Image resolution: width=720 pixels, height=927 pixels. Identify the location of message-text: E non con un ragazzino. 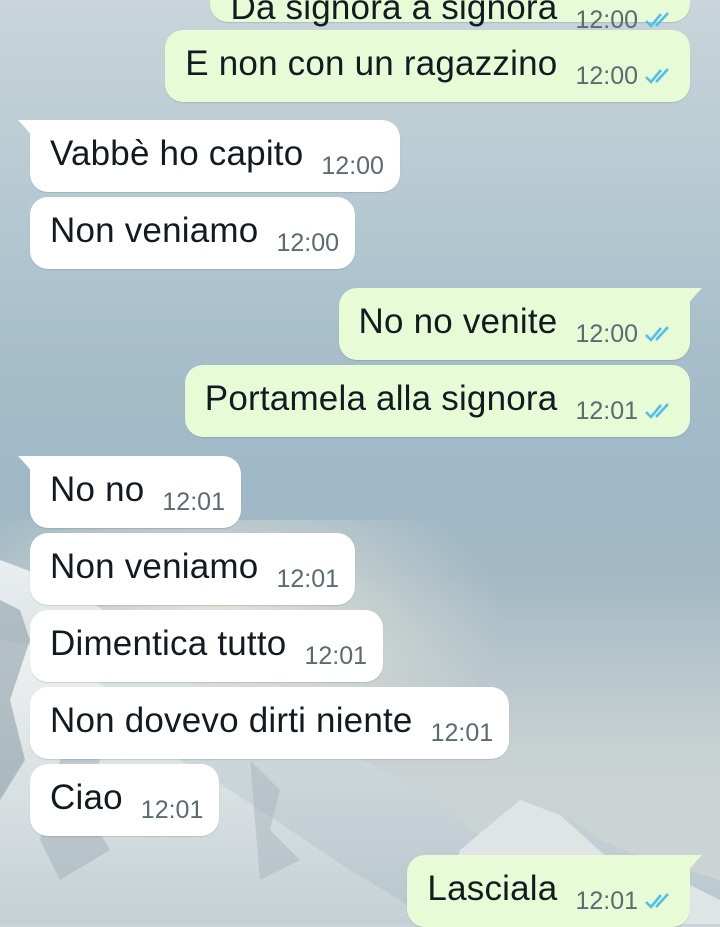
(371, 63).